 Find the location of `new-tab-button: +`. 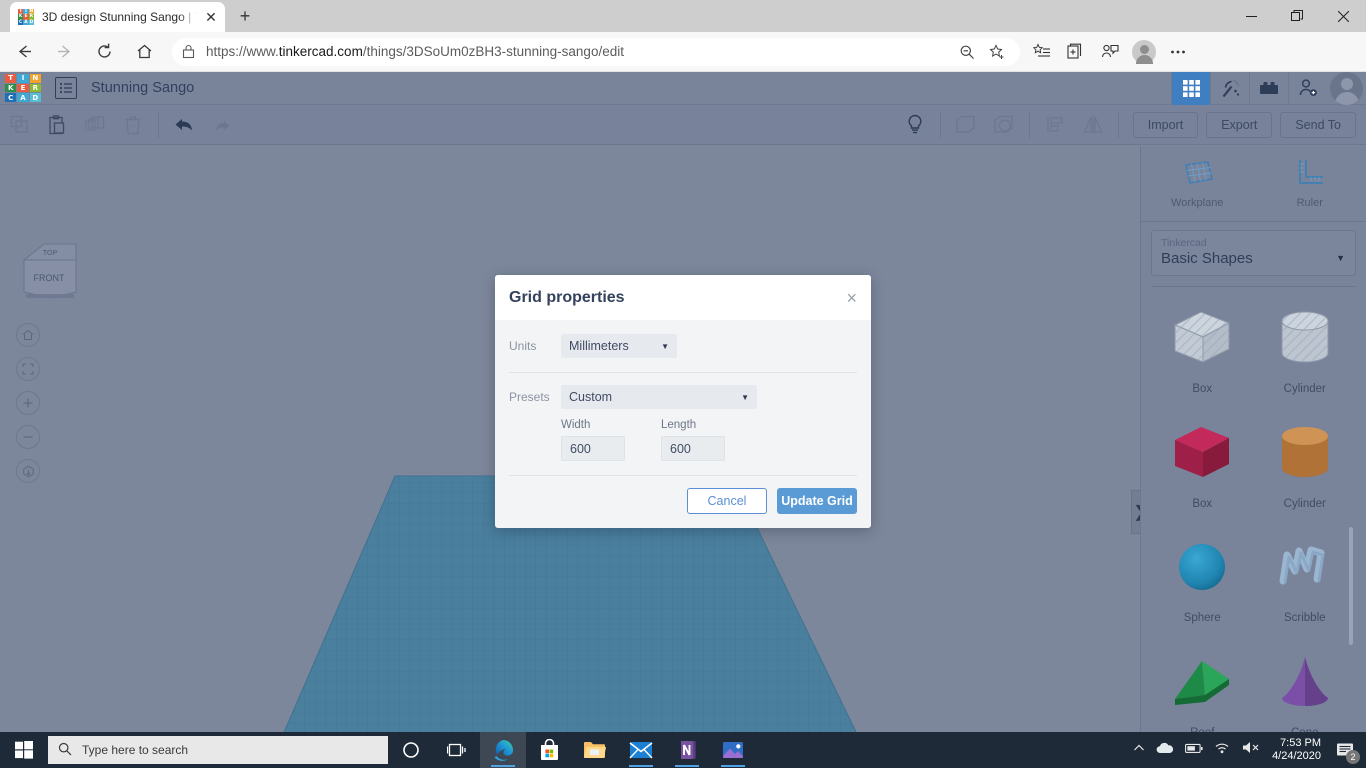

new-tab-button: + is located at coordinates (245, 17).